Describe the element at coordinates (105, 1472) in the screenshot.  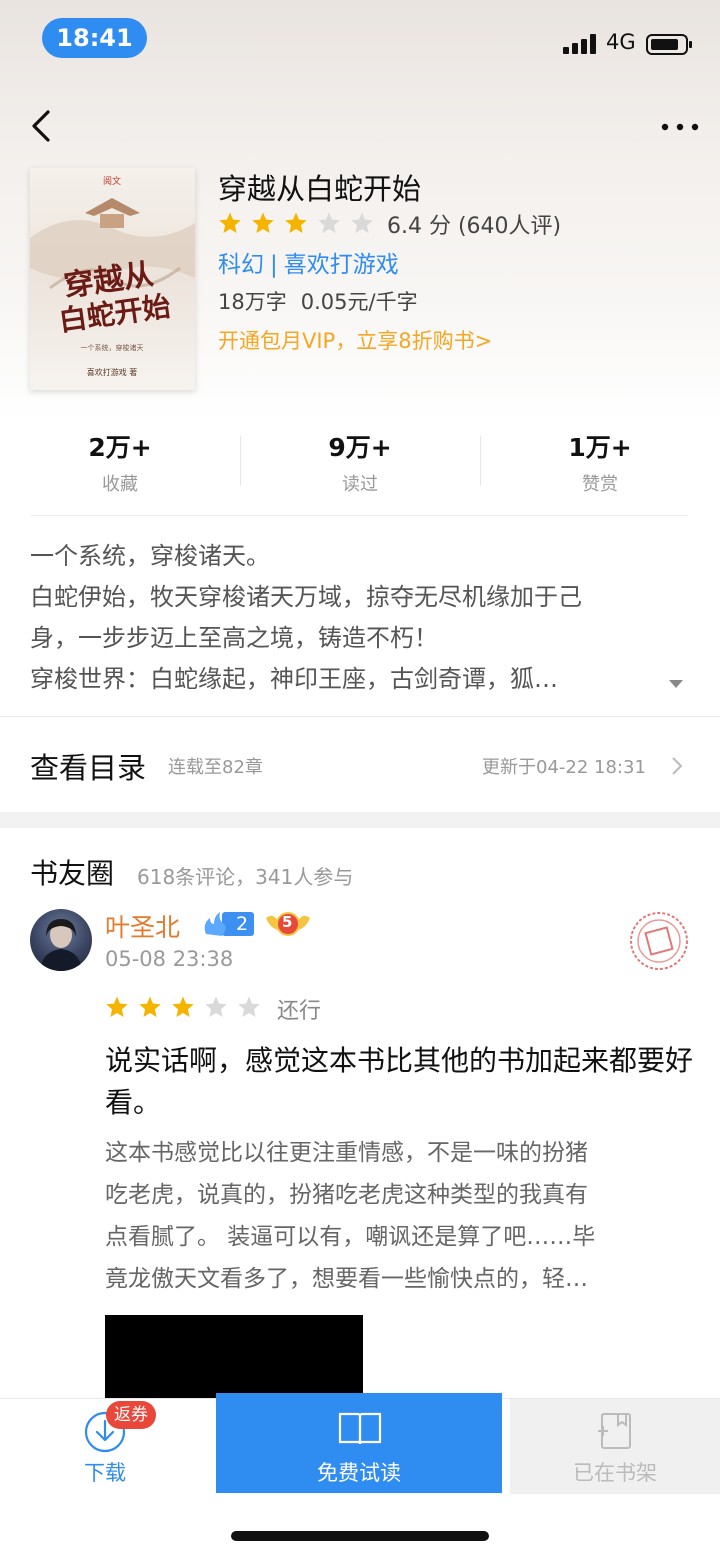
I see `download-label: 下载` at that location.